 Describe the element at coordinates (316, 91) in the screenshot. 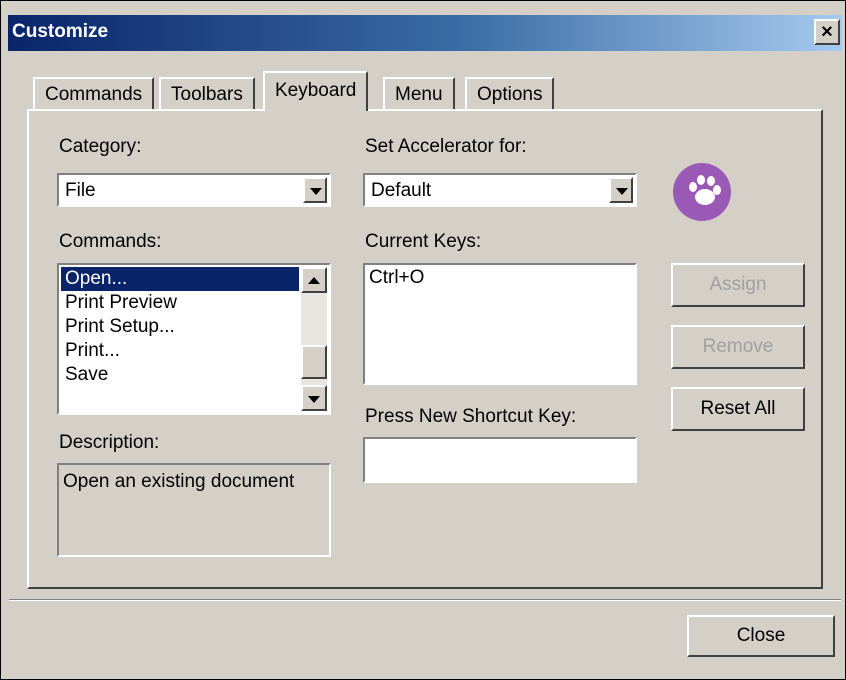

I see `tab-keyboard: Keyboard` at that location.